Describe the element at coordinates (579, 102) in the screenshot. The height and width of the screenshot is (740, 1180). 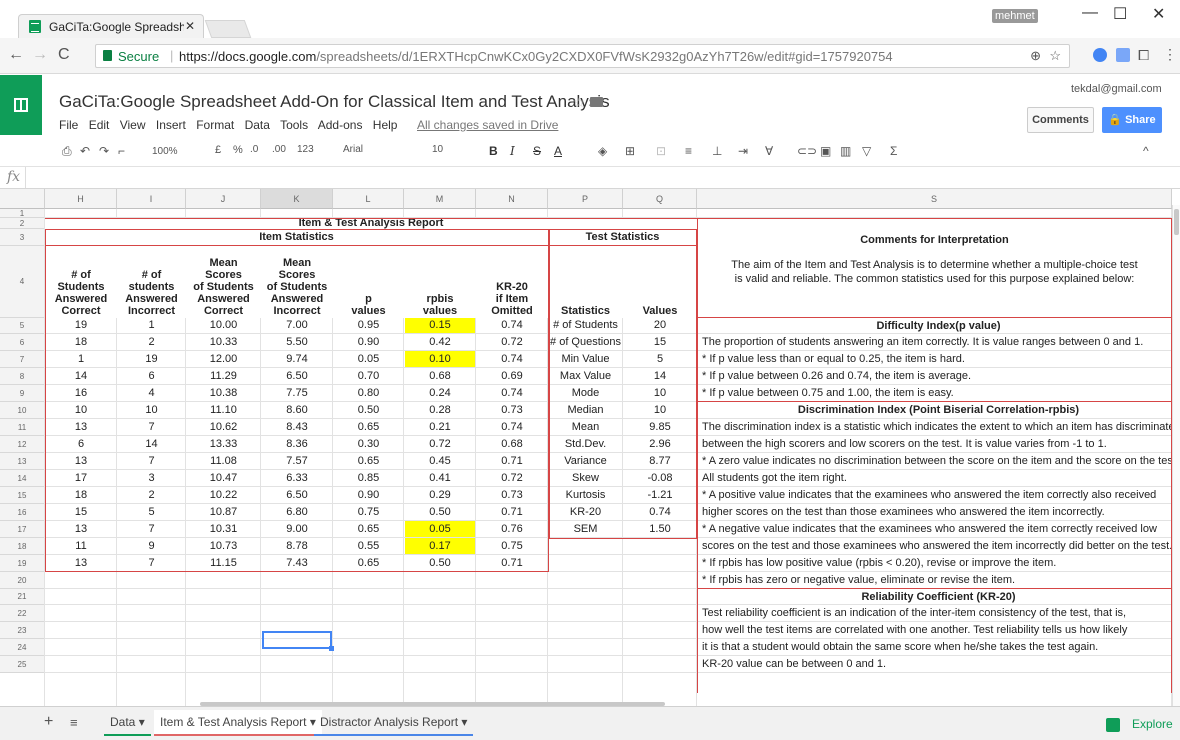
I see `star-icon: ☆` at that location.